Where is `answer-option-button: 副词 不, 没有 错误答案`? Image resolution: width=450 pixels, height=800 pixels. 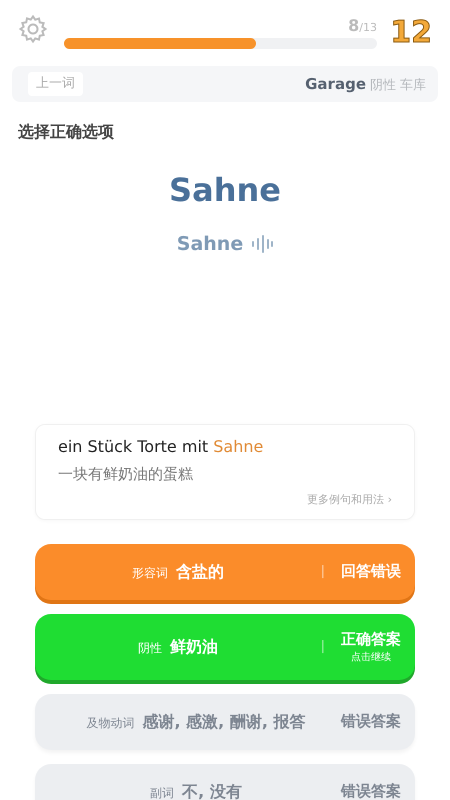 answer-option-button: 副词 不, 没有 错误答案 is located at coordinates (225, 782).